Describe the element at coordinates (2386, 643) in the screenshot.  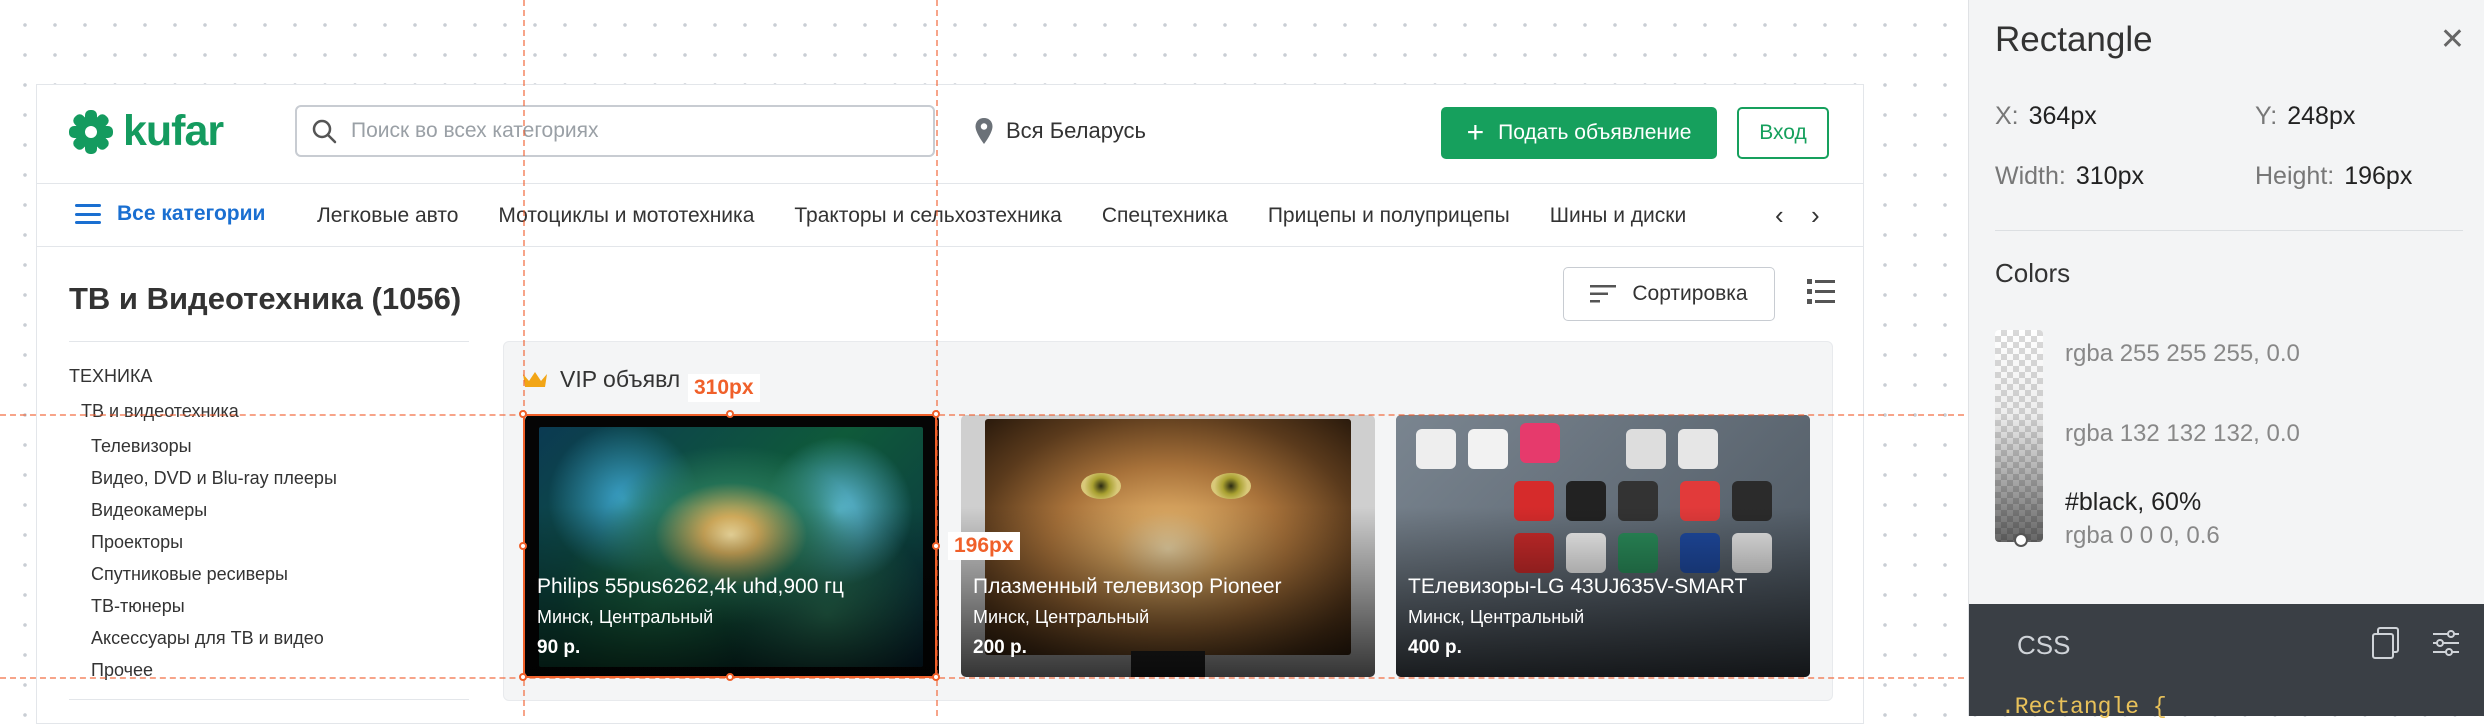
I see `copy-icon` at that location.